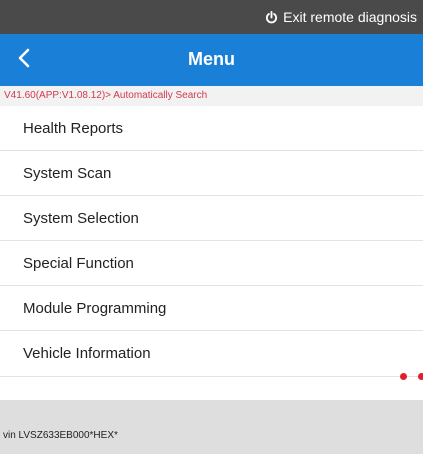 This screenshot has height=454, width=423. I want to click on exit-remote-diagnosis-button: Exit remote diagnosis, so click(341, 17).